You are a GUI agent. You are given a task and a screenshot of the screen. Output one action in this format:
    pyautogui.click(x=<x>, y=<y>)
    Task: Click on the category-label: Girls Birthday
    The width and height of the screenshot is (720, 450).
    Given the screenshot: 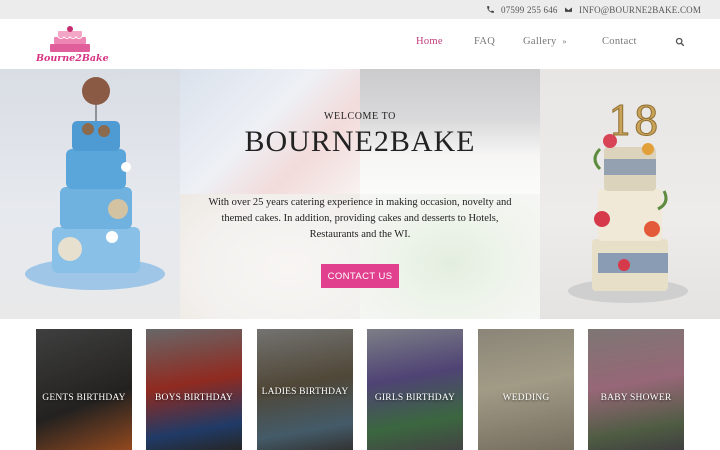 What is the action you would take?
    pyautogui.click(x=415, y=398)
    